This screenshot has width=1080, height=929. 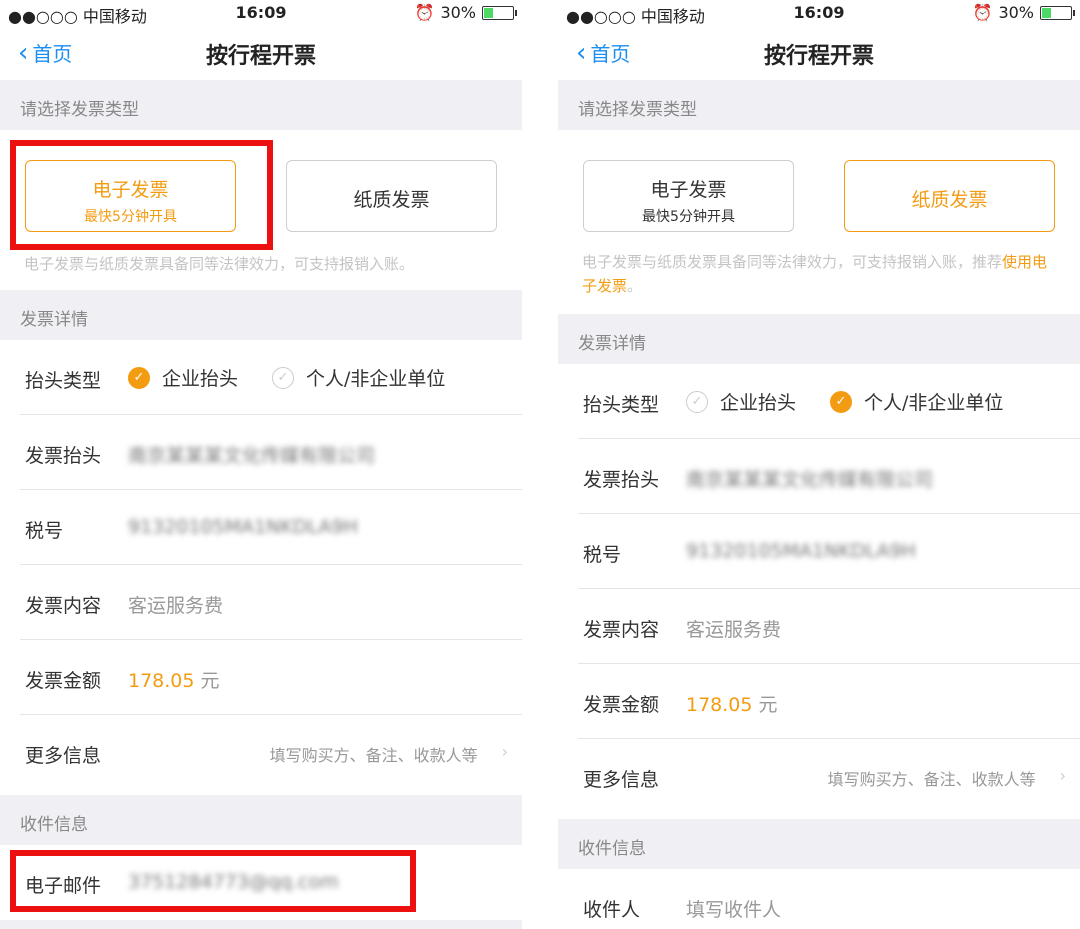 What do you see at coordinates (733, 908) in the screenshot?
I see `recipient-input: 填写收件人` at bounding box center [733, 908].